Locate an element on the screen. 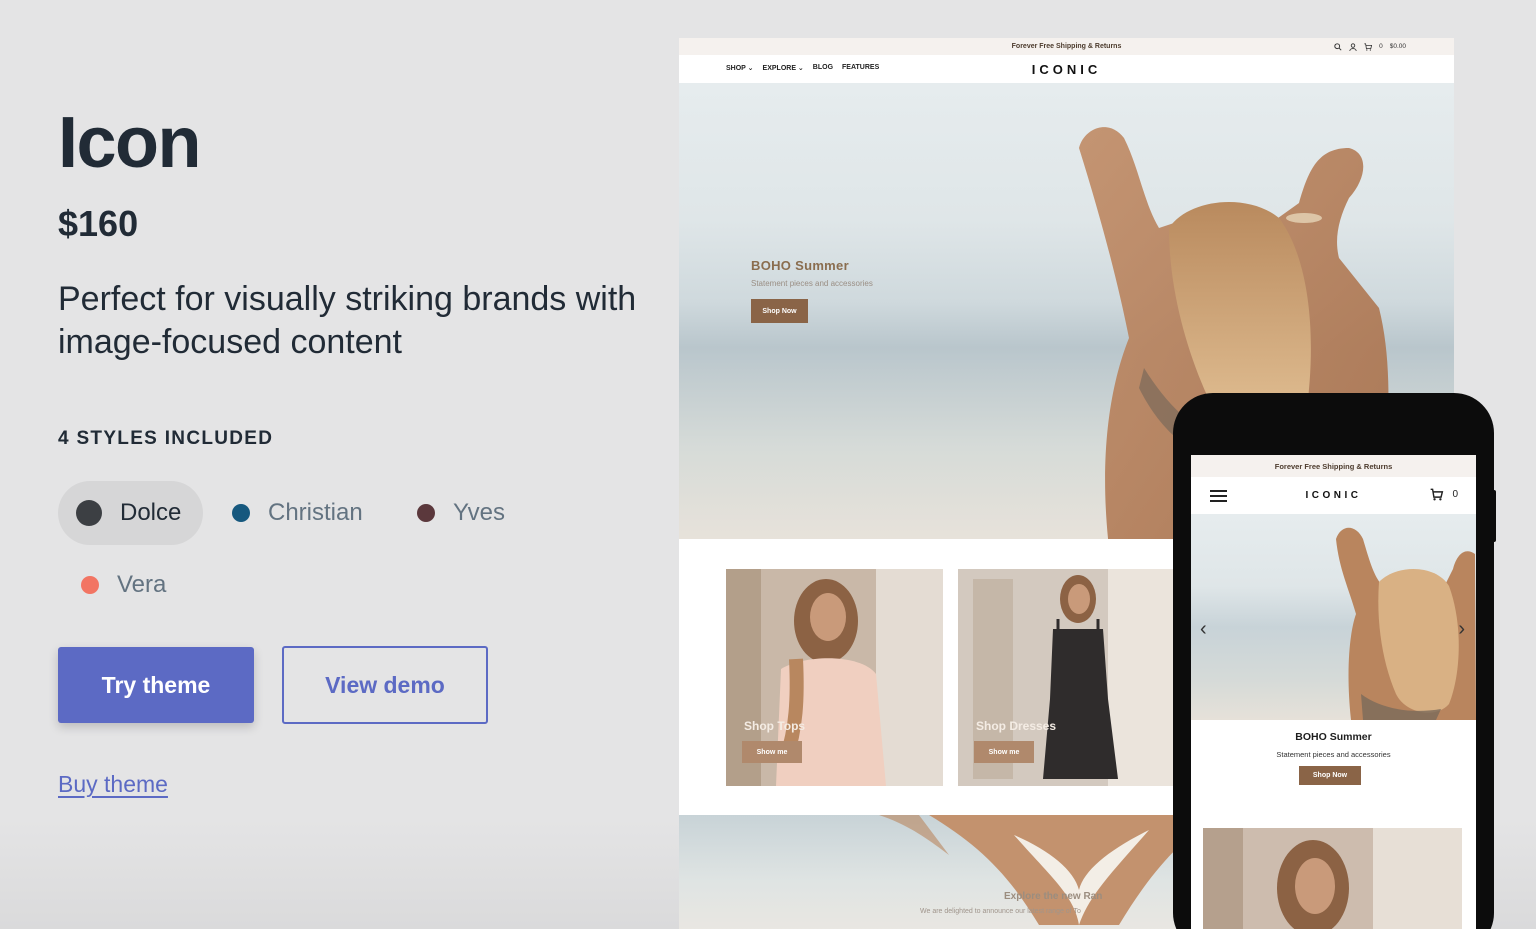 The height and width of the screenshot is (929, 1536). desktop-nav: SHOP ⌄ EXPLORE ⌄ BLOG FEATURES ICONIC is located at coordinates (1066, 69).